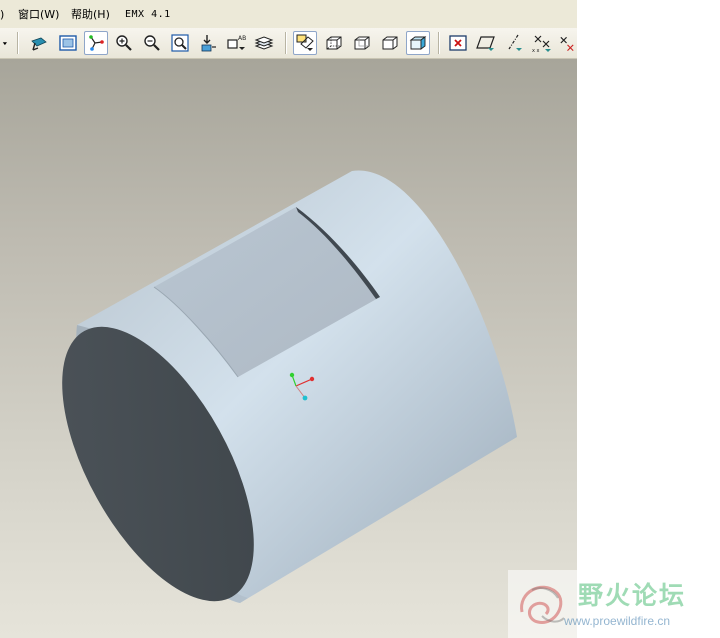 This screenshot has height=638, width=720. Describe the element at coordinates (82, 14) in the screenshot. I see `menu-label: 帮助` at that location.